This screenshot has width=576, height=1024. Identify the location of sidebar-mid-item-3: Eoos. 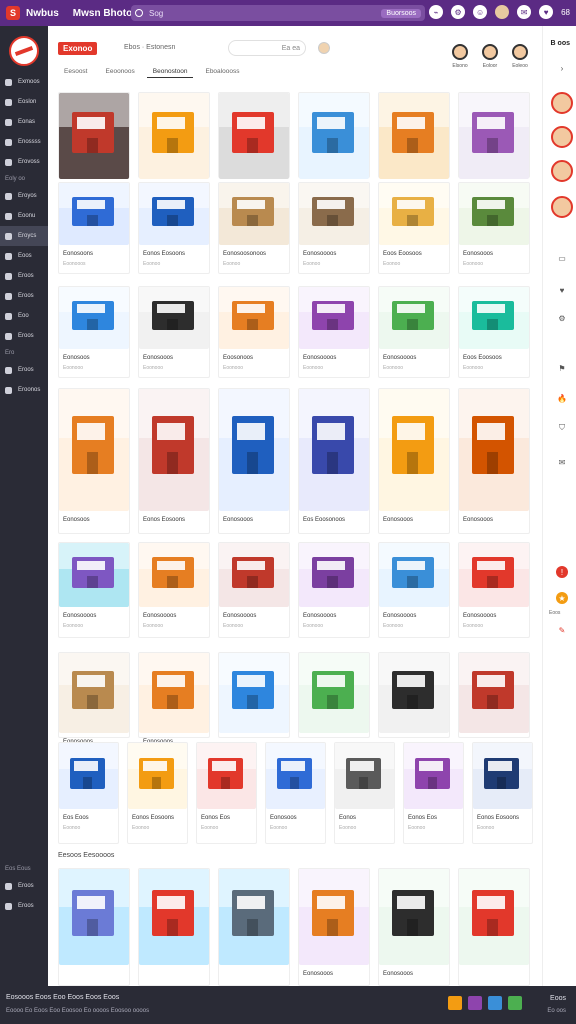
(24, 256).